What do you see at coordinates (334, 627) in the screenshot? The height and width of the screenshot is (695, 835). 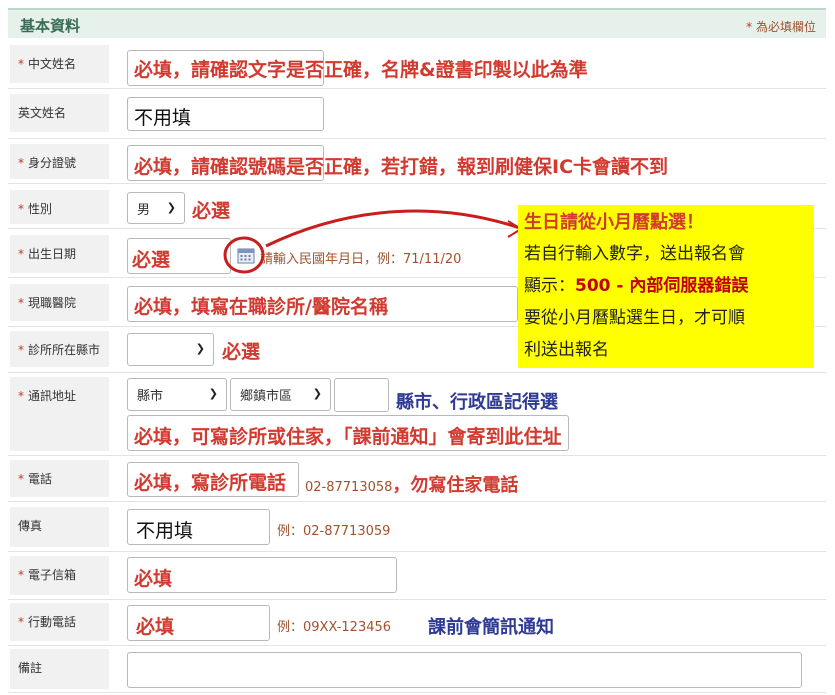 I see `mobile-hint: 例：09XX-123456` at bounding box center [334, 627].